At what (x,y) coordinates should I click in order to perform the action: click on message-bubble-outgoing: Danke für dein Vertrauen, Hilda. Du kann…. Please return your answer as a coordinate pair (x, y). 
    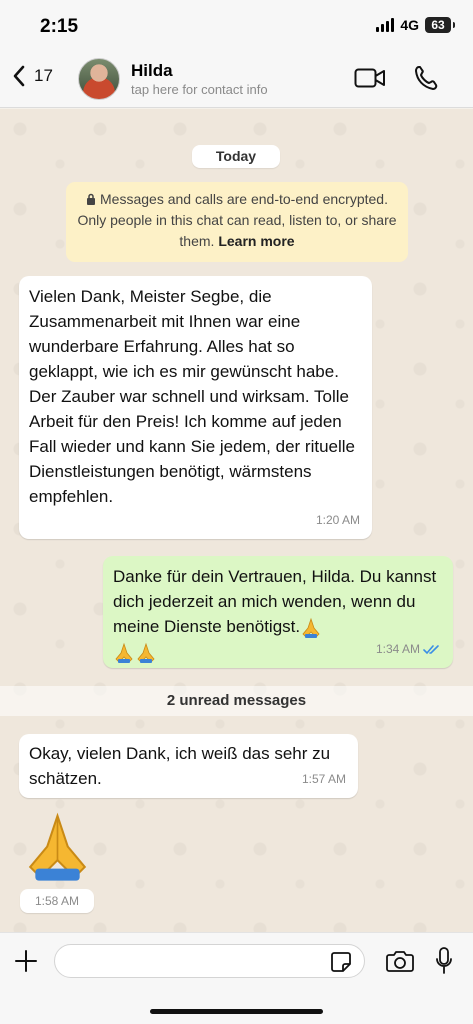
    Looking at the image, I should click on (278, 612).